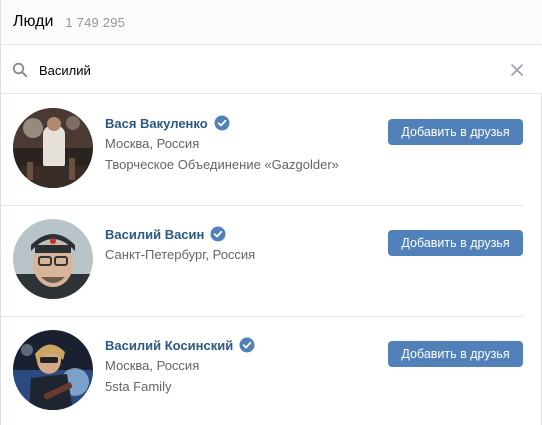 This screenshot has height=425, width=542. I want to click on person-name: Василий Васин, so click(154, 234).